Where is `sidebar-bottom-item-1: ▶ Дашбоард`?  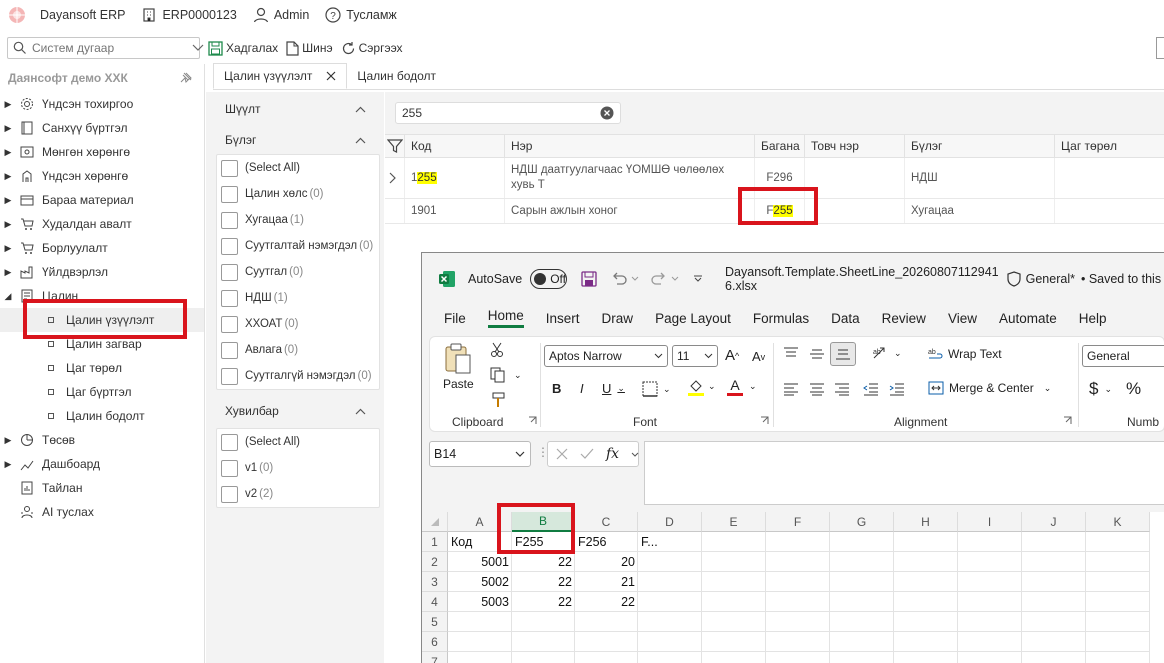
sidebar-bottom-item-1: ▶ Дашбоард is located at coordinates (102, 464).